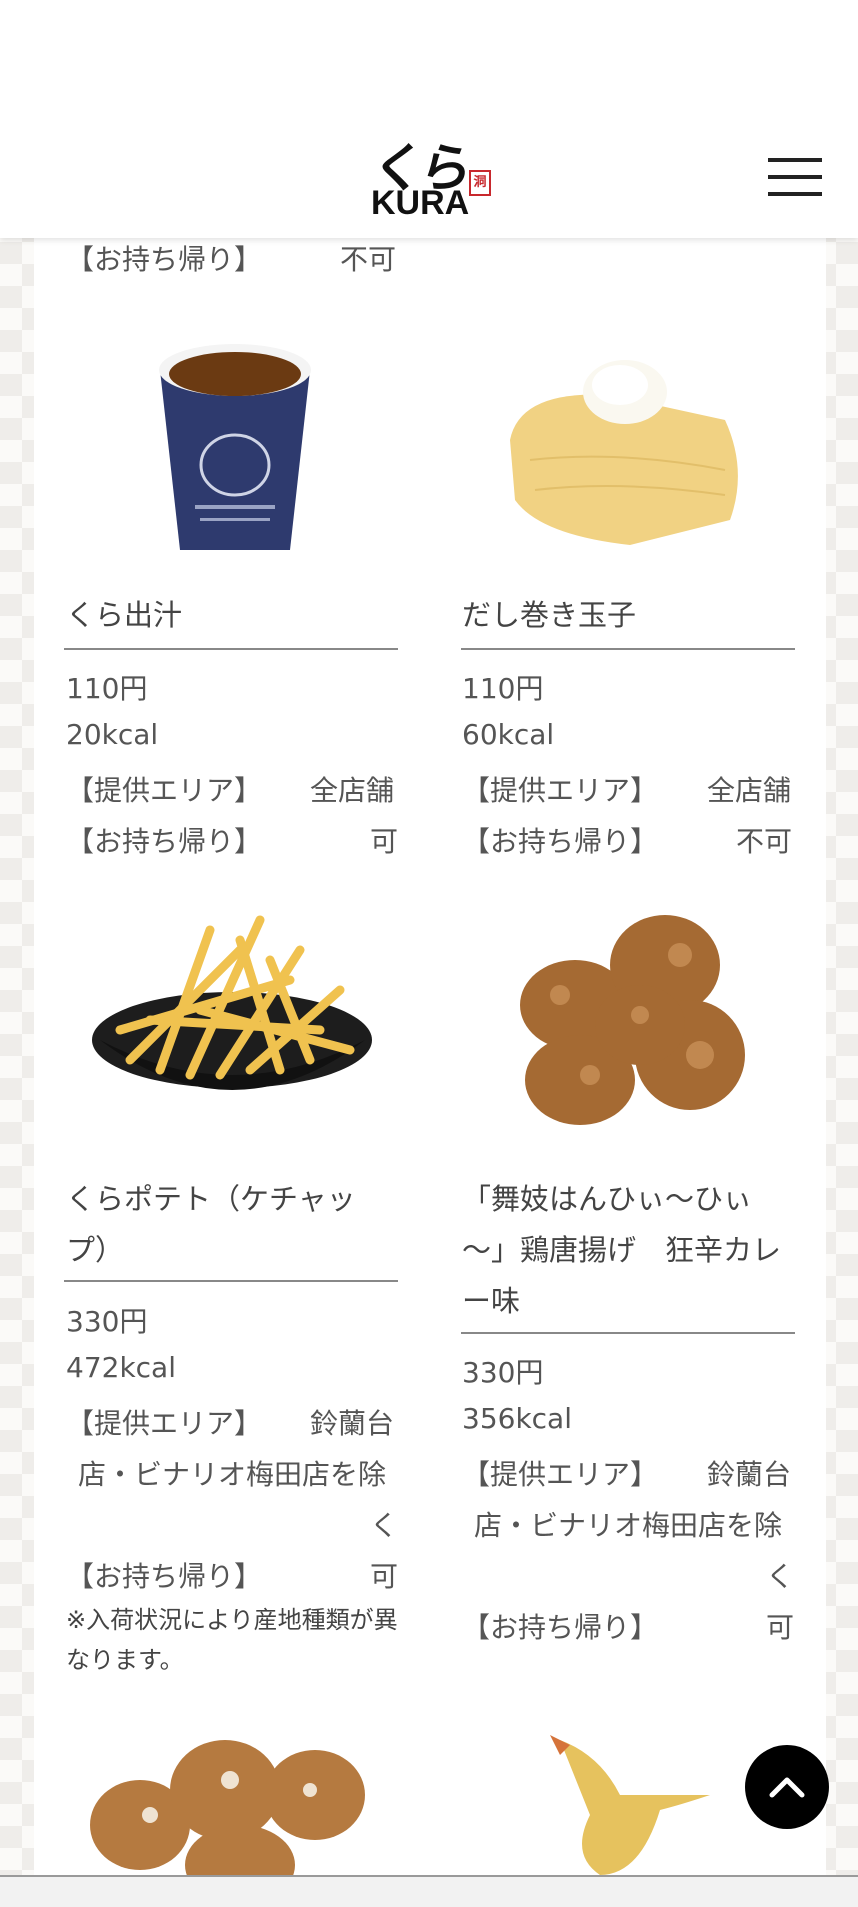 This screenshot has height=1907, width=858. Describe the element at coordinates (624, 452) in the screenshot. I see `dashimaki-tamago-image` at that location.